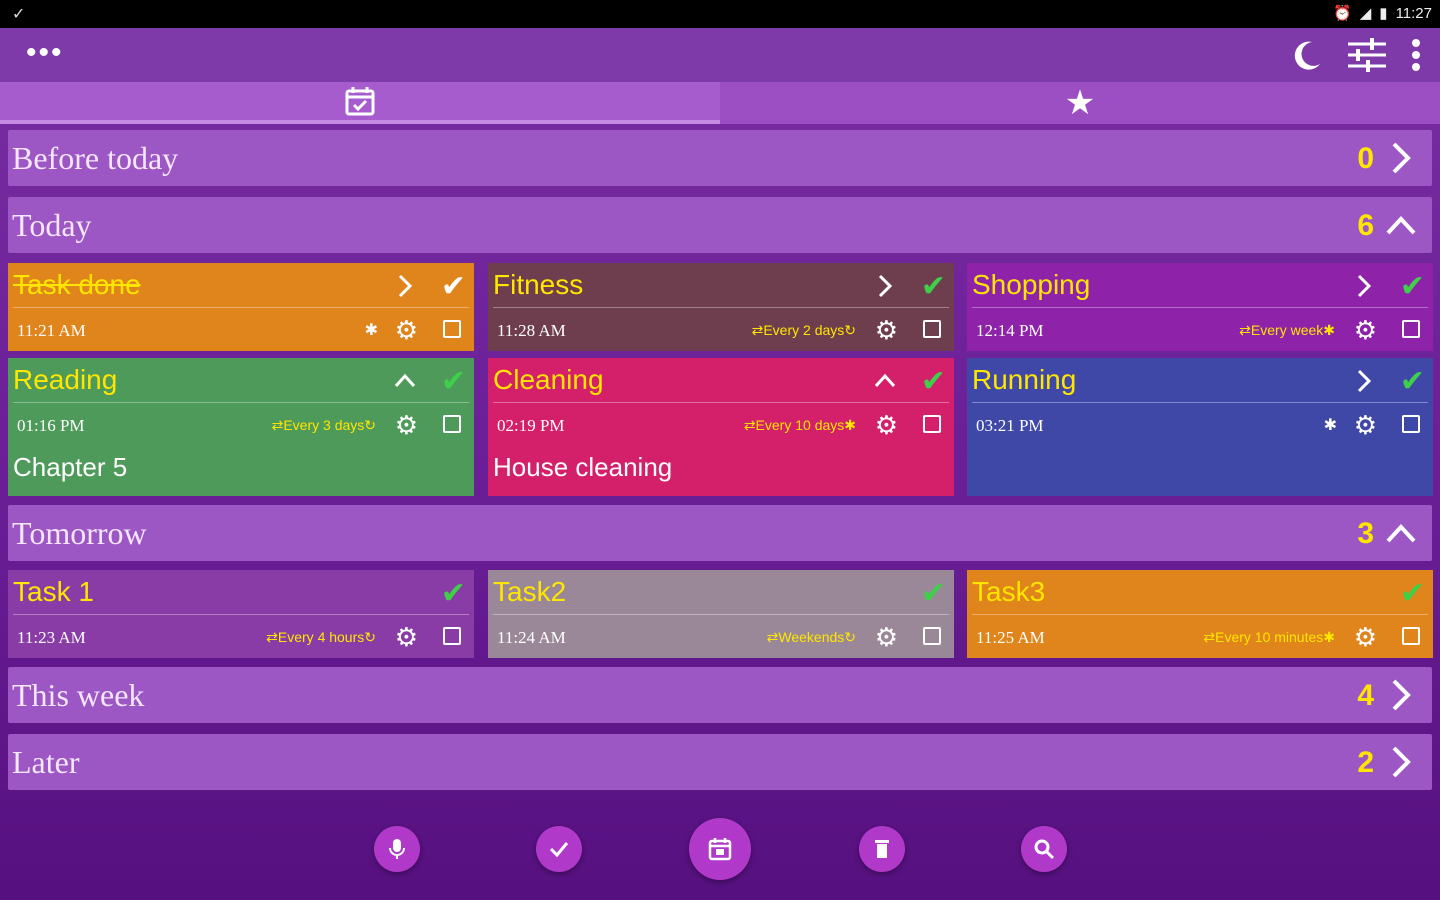  I want to click on divider, so click(241, 307).